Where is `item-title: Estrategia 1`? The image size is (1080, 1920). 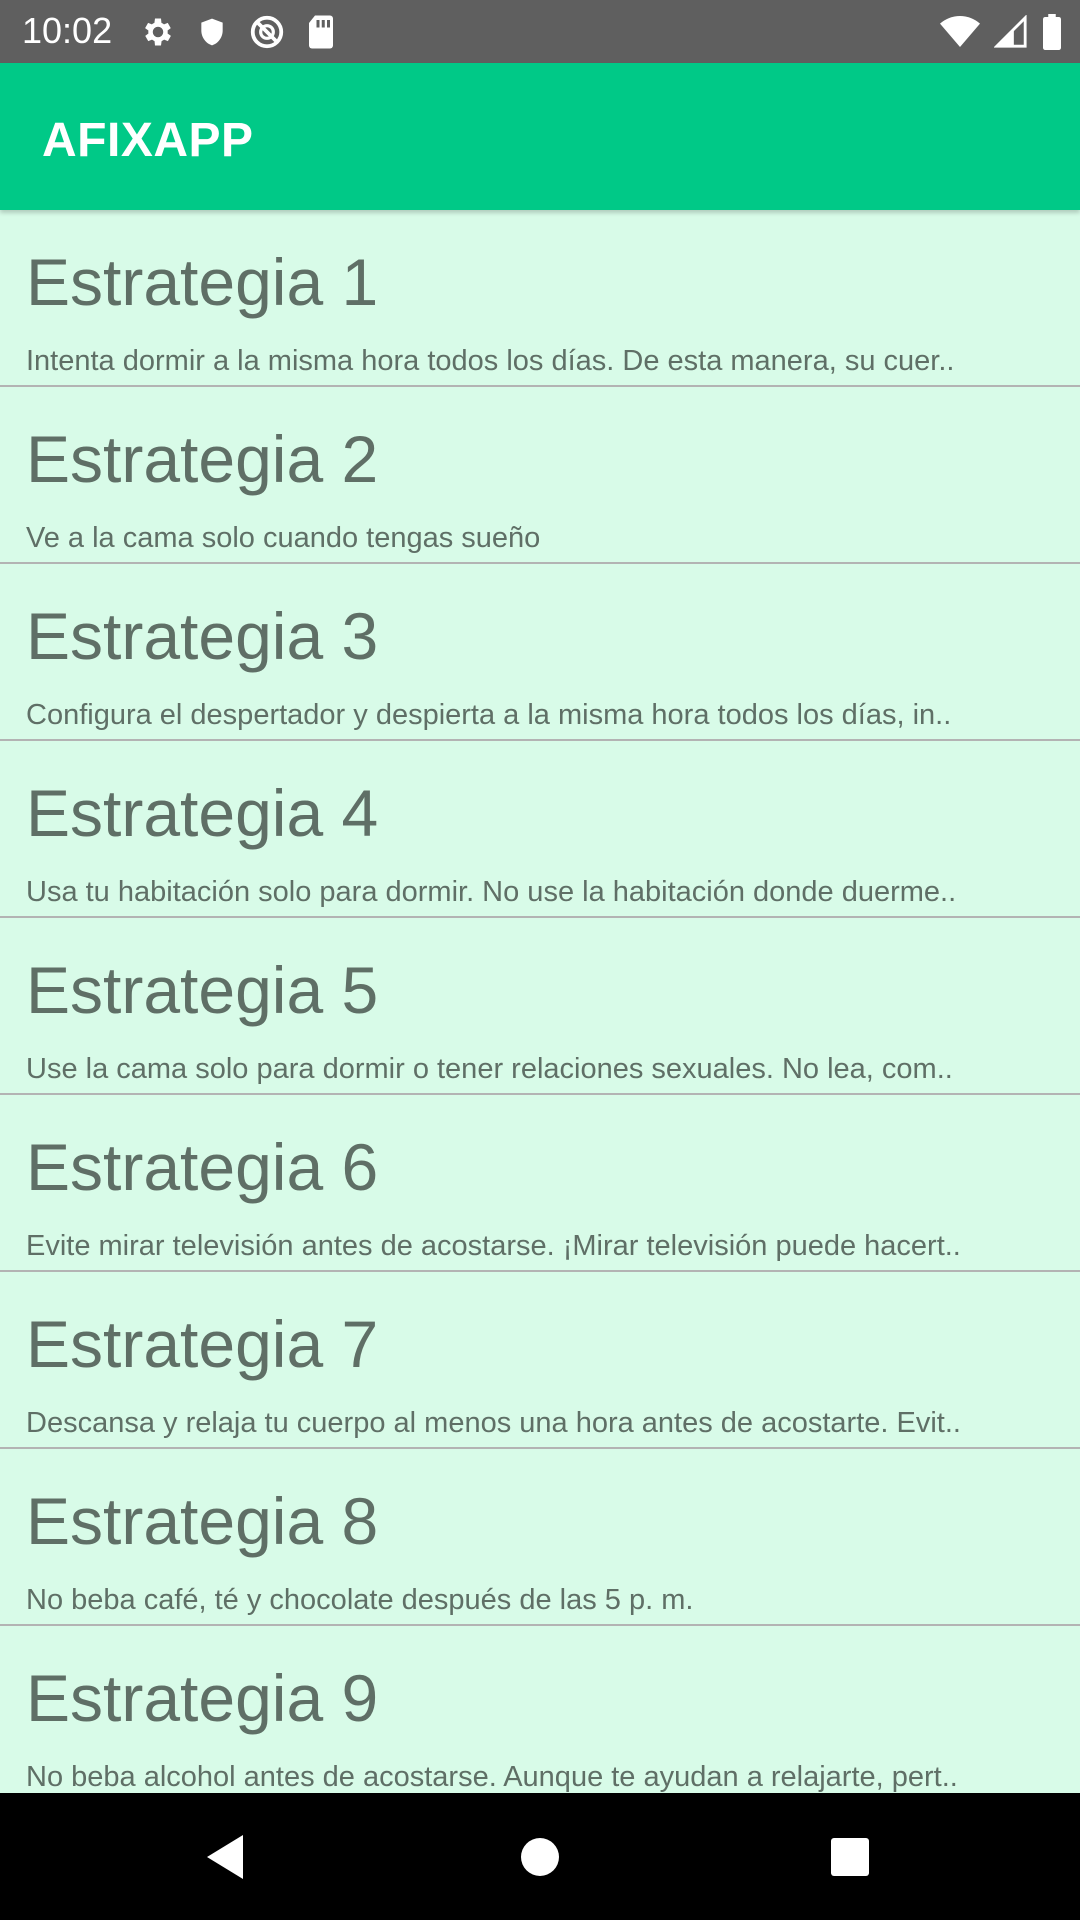 item-title: Estrategia 1 is located at coordinates (202, 282).